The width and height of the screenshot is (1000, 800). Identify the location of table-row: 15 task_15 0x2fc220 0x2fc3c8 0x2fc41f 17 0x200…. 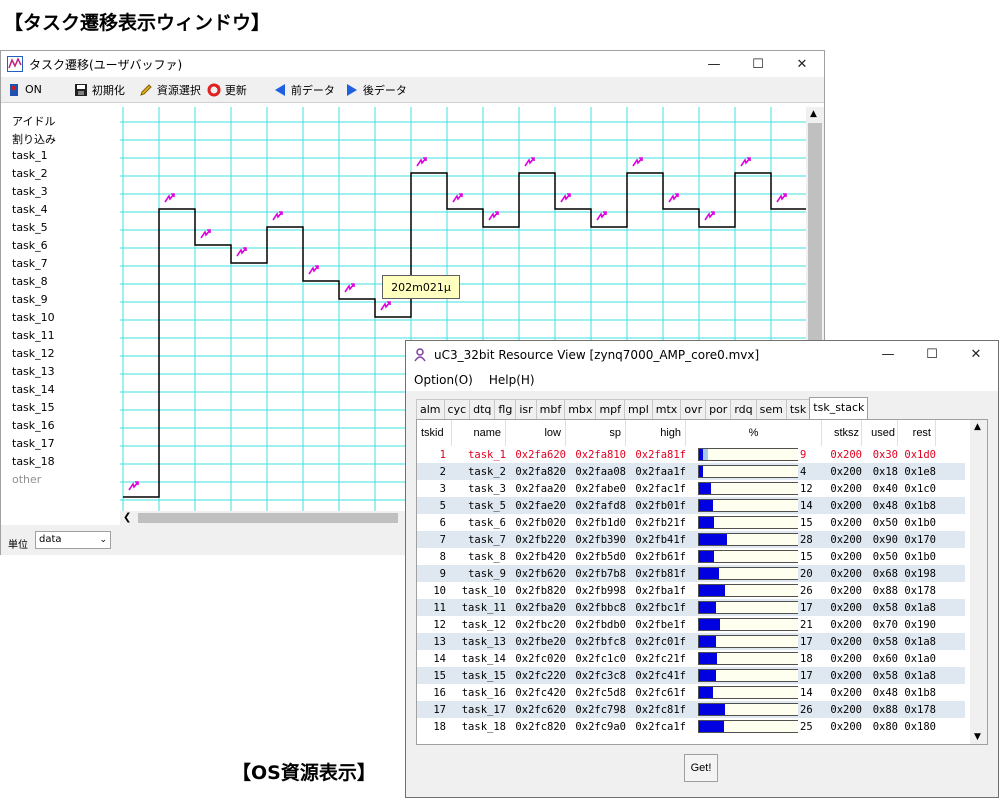
(691, 675).